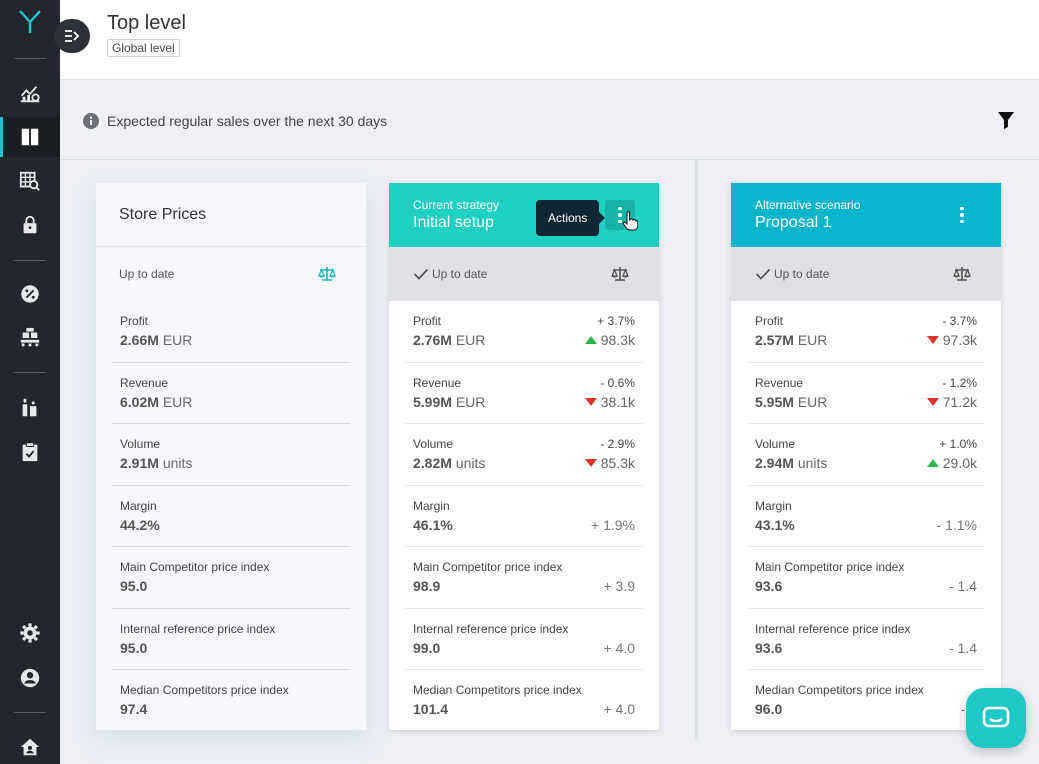 The width and height of the screenshot is (1039, 764). I want to click on metric-revenue: Revenue 6.02M EUR, so click(231, 393).